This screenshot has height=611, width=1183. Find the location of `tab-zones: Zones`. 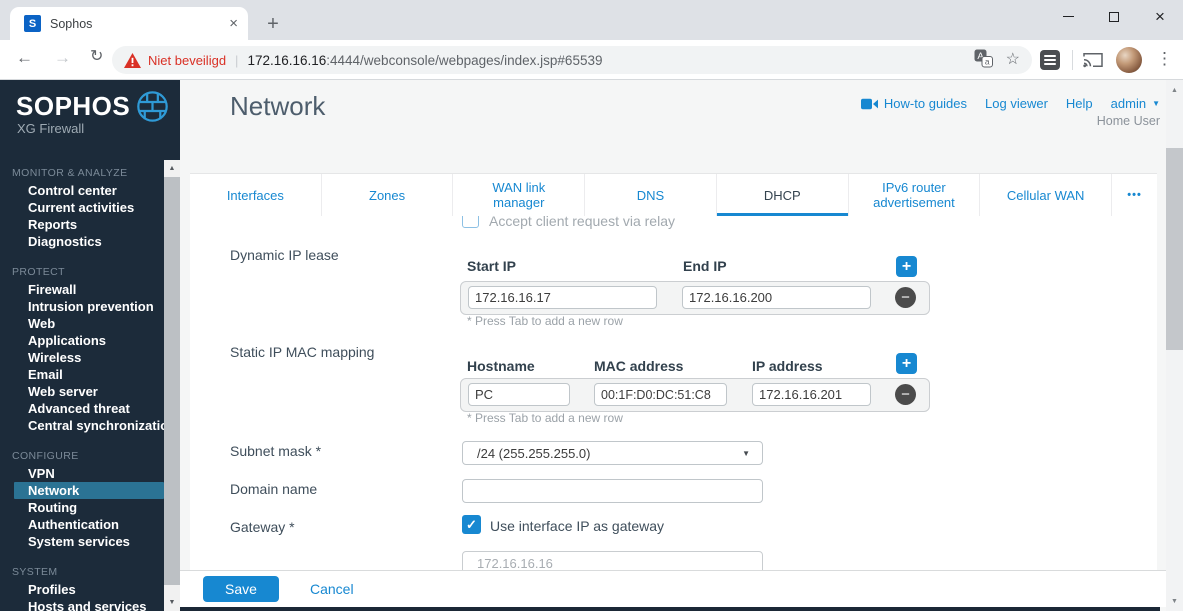

tab-zones: Zones is located at coordinates (386, 195).